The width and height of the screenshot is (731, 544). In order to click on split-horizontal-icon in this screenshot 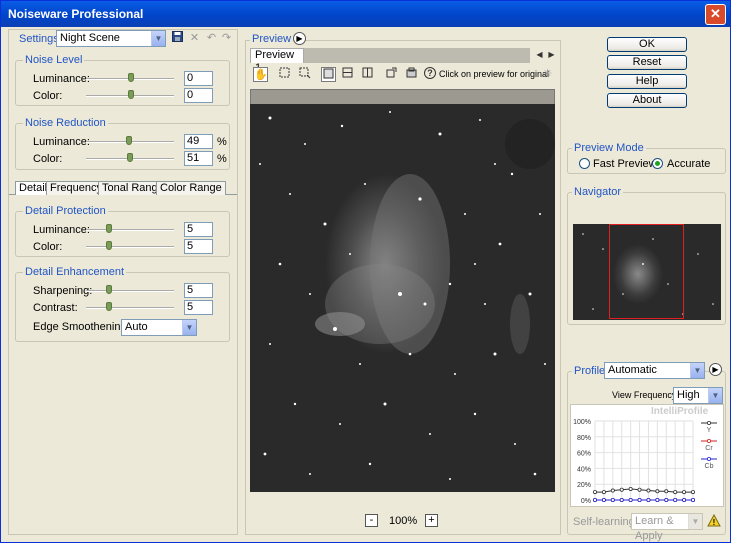, I will do `click(347, 74)`.